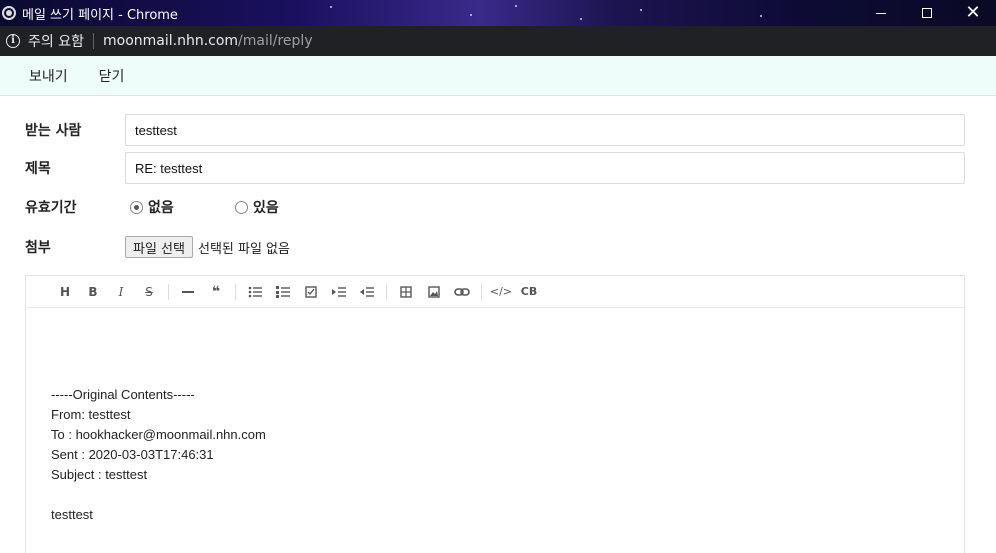 This screenshot has width=996, height=553. What do you see at coordinates (149, 292) in the screenshot?
I see `strike-icon: S` at bounding box center [149, 292].